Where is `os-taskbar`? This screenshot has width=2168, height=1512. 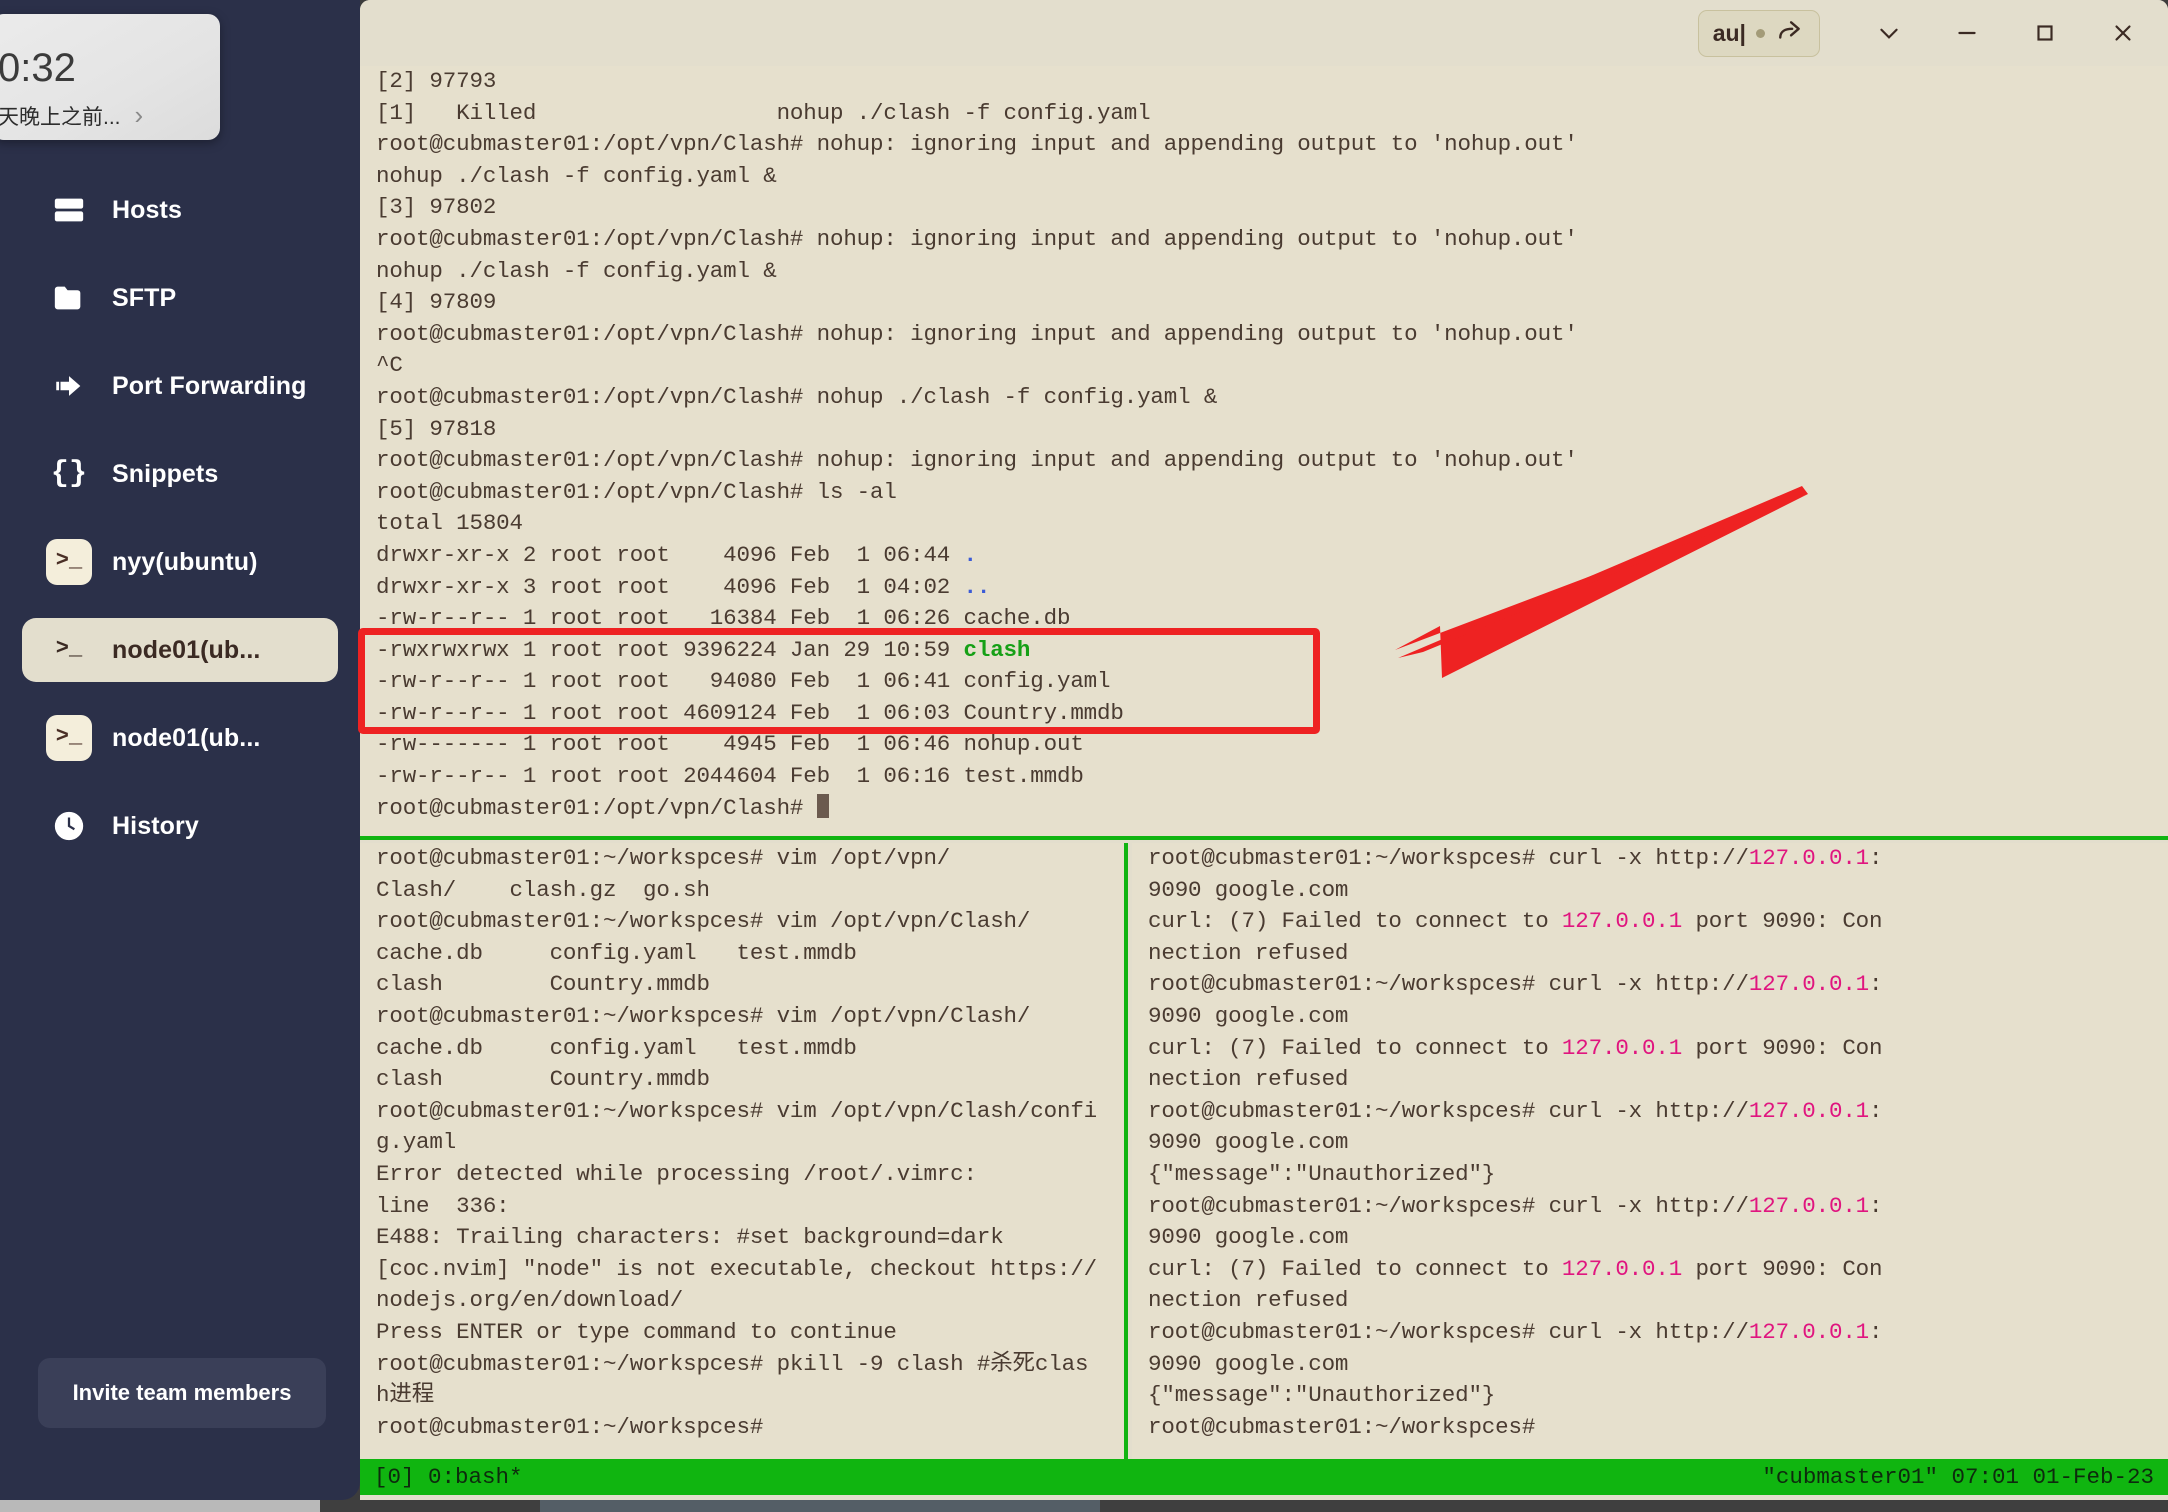 os-taskbar is located at coordinates (1084, 1506).